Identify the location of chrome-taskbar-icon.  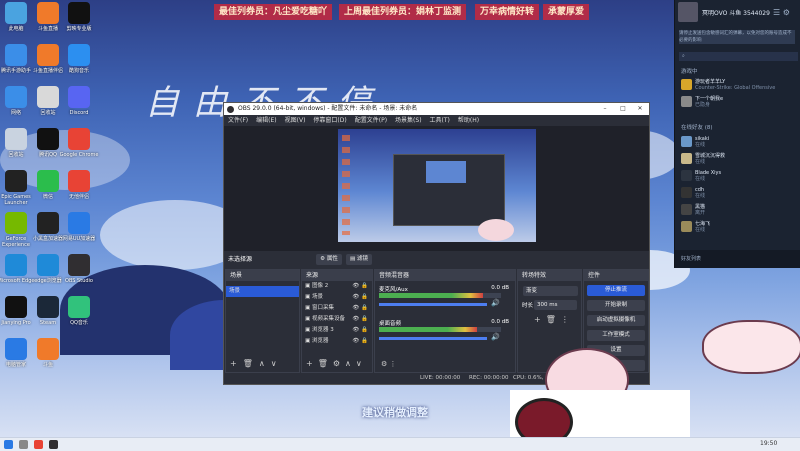
(38, 444).